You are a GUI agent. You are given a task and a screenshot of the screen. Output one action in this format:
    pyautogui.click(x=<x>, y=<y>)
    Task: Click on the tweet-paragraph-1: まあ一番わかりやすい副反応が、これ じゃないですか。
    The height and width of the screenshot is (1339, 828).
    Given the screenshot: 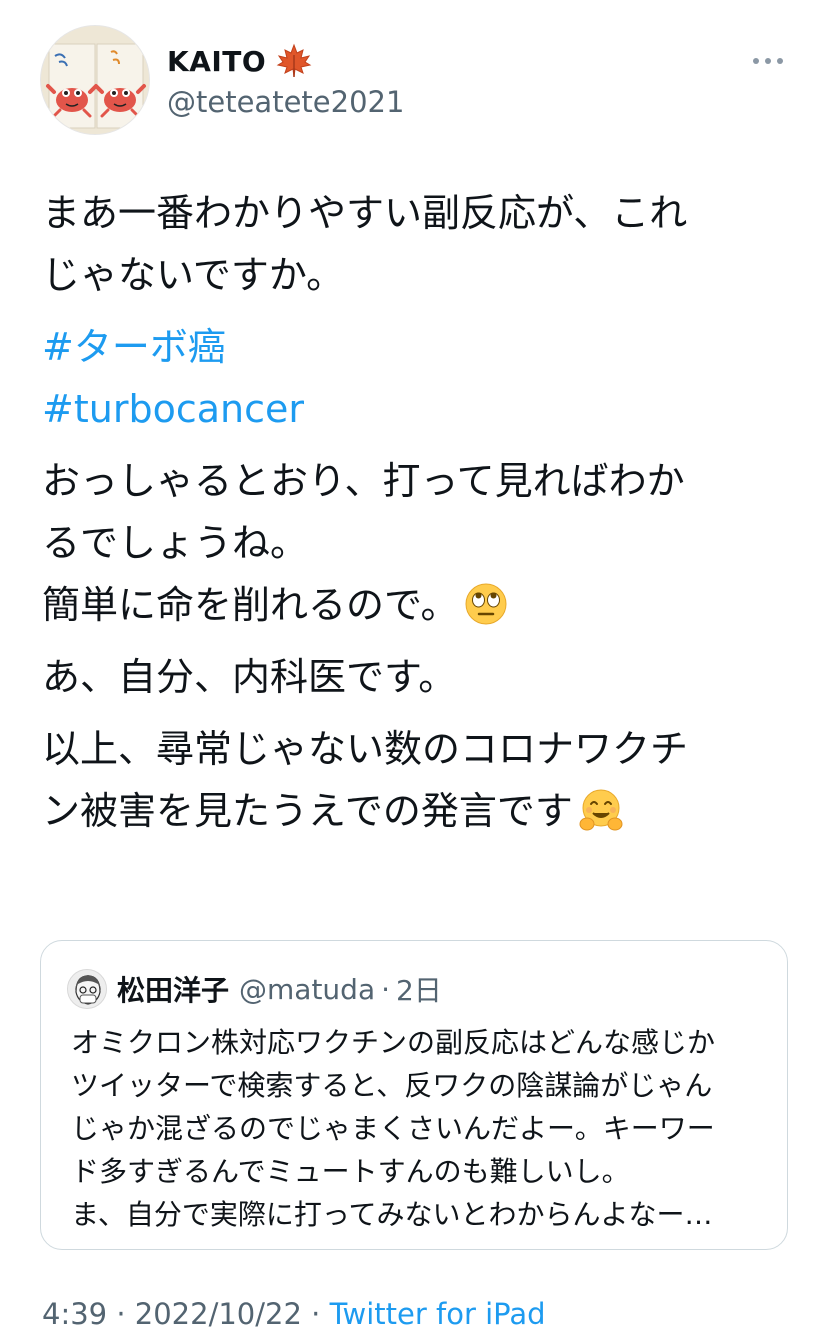 What is the action you would take?
    pyautogui.click(x=422, y=244)
    